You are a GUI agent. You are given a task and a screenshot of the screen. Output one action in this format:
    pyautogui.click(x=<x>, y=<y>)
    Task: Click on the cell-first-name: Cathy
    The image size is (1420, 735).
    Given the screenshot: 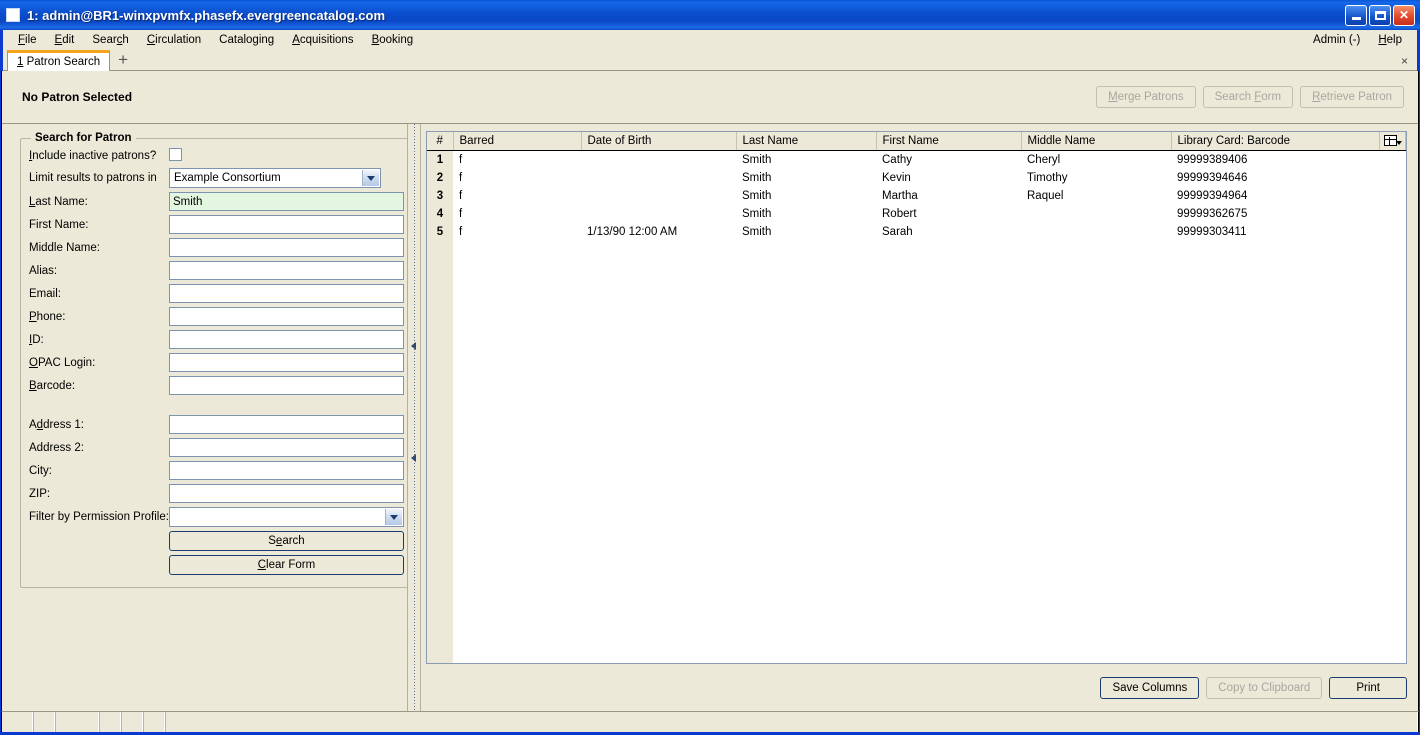 What is the action you would take?
    pyautogui.click(x=948, y=159)
    